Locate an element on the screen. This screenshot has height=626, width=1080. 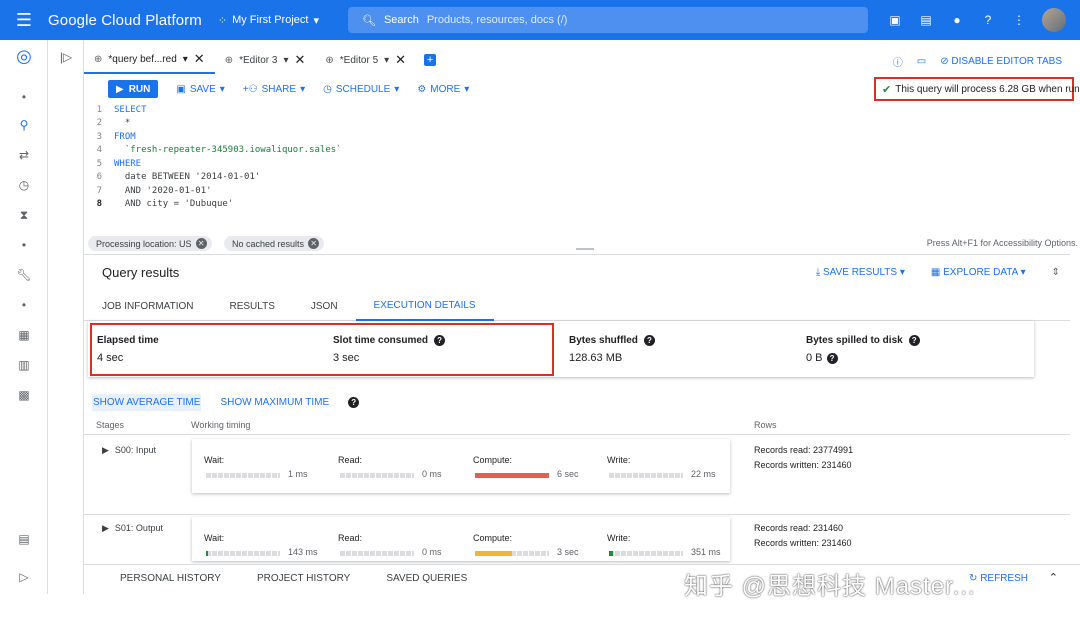
bell-icon: ● is located at coordinates (957, 20).